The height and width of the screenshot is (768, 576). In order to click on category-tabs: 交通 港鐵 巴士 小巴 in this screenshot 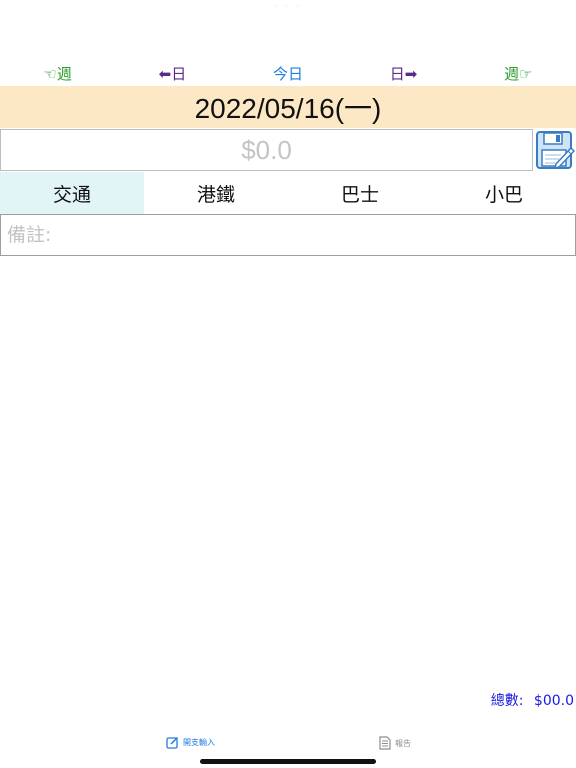, I will do `click(288, 193)`.